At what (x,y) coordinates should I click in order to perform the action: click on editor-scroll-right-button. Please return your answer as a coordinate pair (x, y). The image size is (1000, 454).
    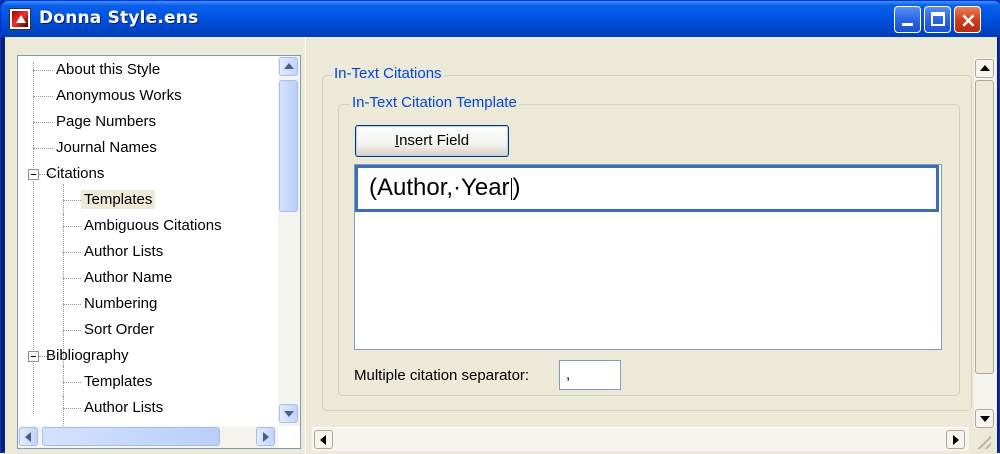
    Looking at the image, I should click on (955, 439).